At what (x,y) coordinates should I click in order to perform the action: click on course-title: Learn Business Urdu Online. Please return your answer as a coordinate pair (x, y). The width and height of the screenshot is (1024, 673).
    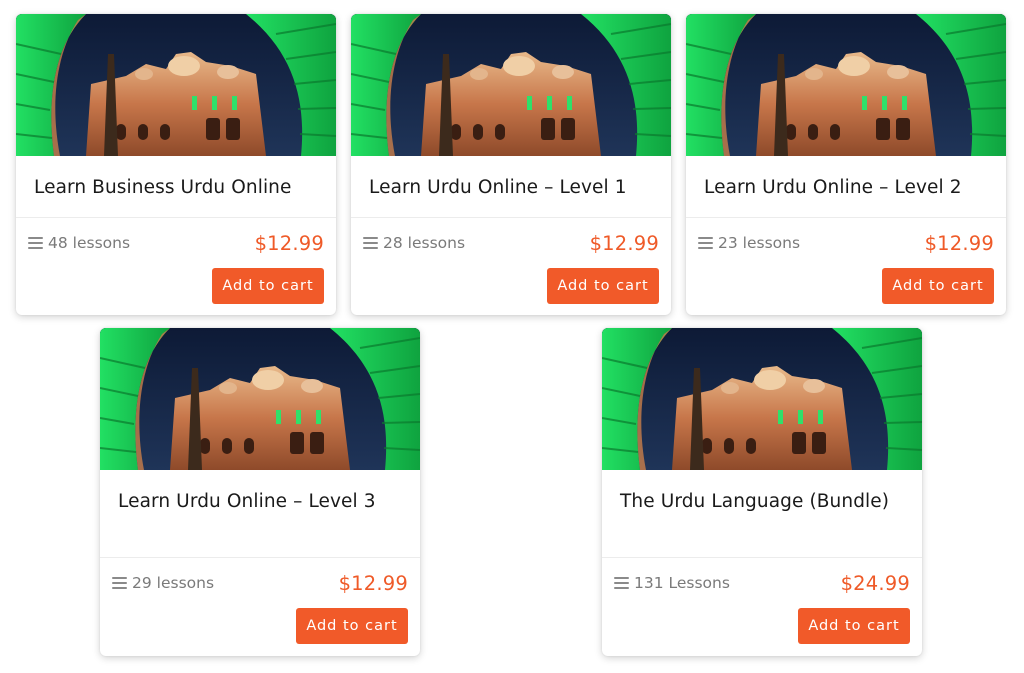
    Looking at the image, I should click on (176, 186).